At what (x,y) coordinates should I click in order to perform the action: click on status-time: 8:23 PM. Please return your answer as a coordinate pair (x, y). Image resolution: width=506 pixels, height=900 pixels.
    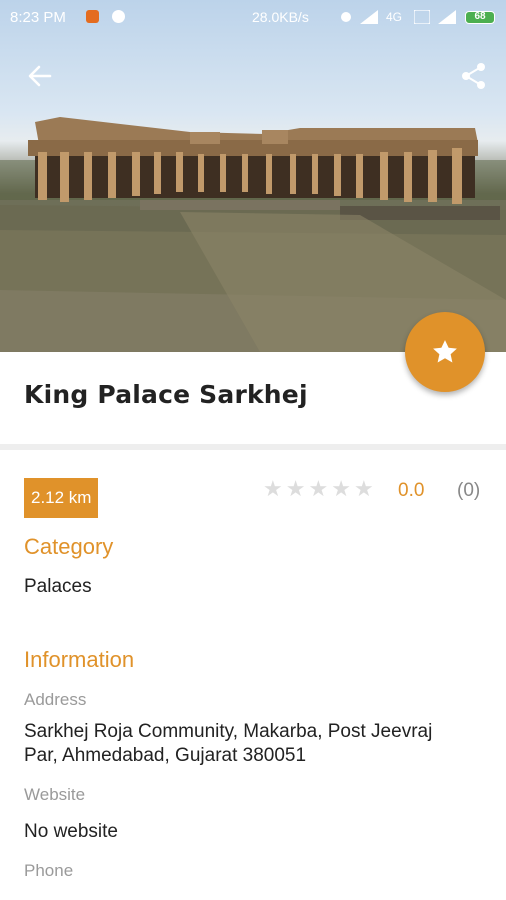
    Looking at the image, I should click on (38, 17).